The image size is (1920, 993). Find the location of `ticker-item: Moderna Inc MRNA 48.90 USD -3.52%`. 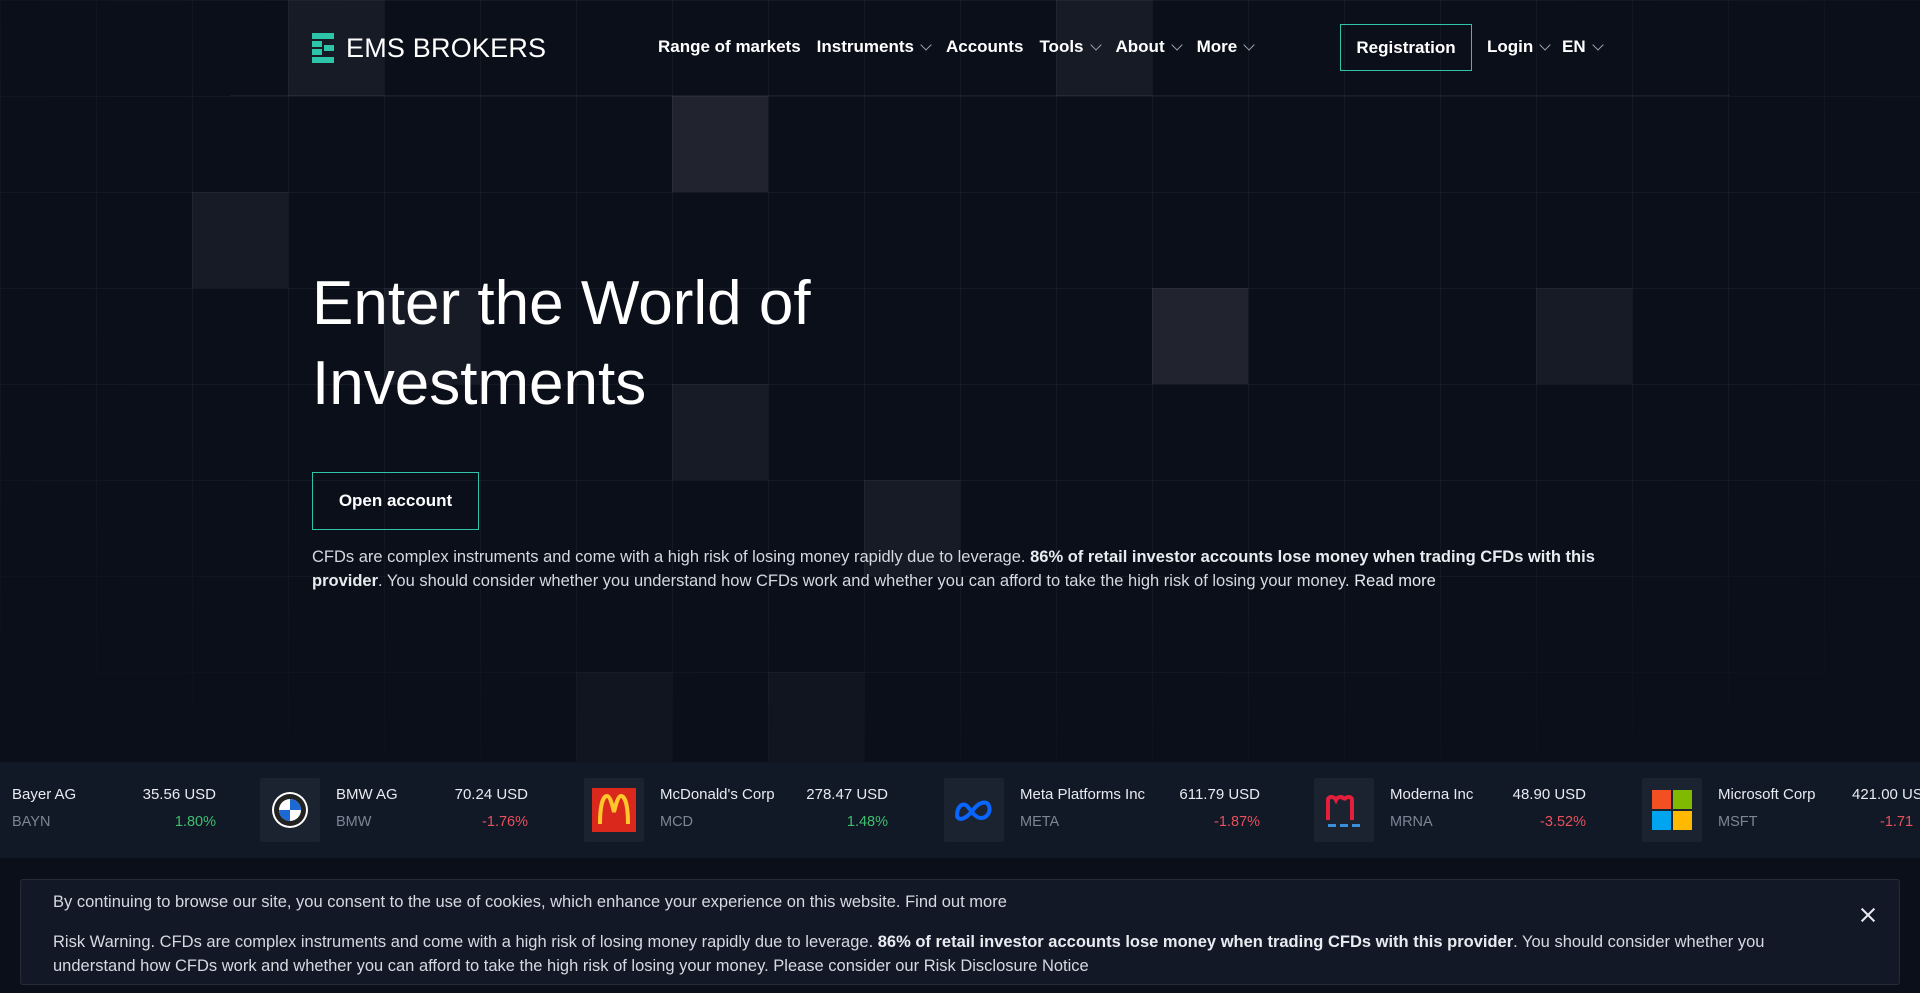

ticker-item: Moderna Inc MRNA 48.90 USD -3.52% is located at coordinates (1450, 810).